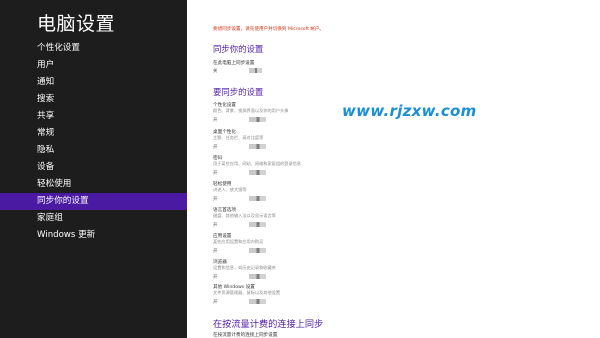 This screenshot has height=338, width=600. I want to click on setting-description: 键盘、其他输入法以及显示语言等, so click(244, 215).